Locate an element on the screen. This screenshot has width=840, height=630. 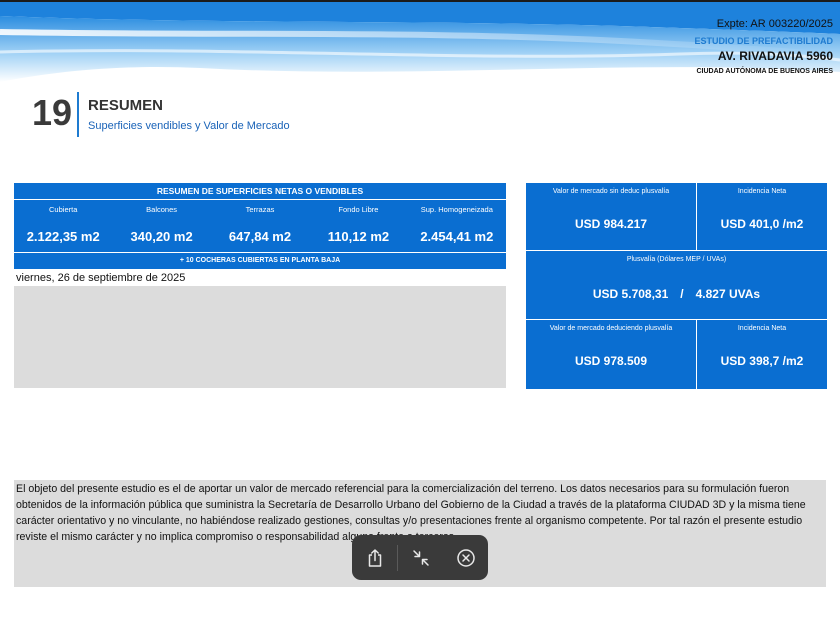
plusvalia-values: USD 5.708,31 / 4.827 UVAs is located at coordinates (676, 294).